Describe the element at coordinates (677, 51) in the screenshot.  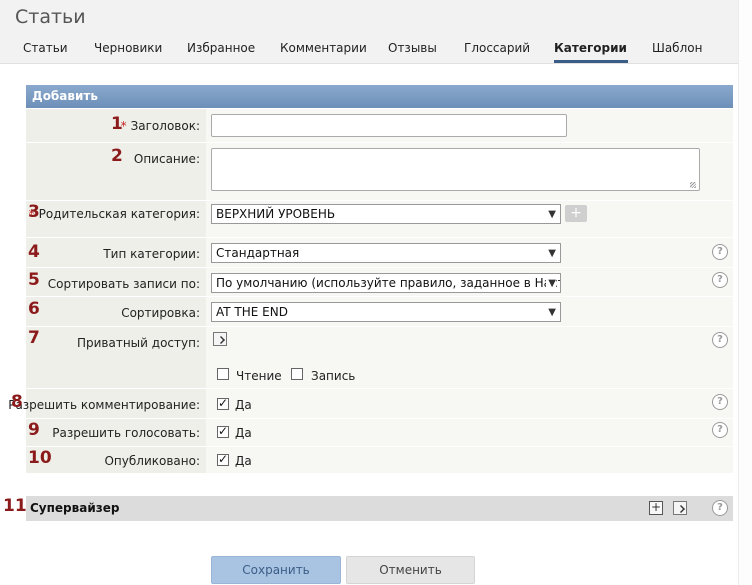
I see `tab-template: Шаблон` at that location.